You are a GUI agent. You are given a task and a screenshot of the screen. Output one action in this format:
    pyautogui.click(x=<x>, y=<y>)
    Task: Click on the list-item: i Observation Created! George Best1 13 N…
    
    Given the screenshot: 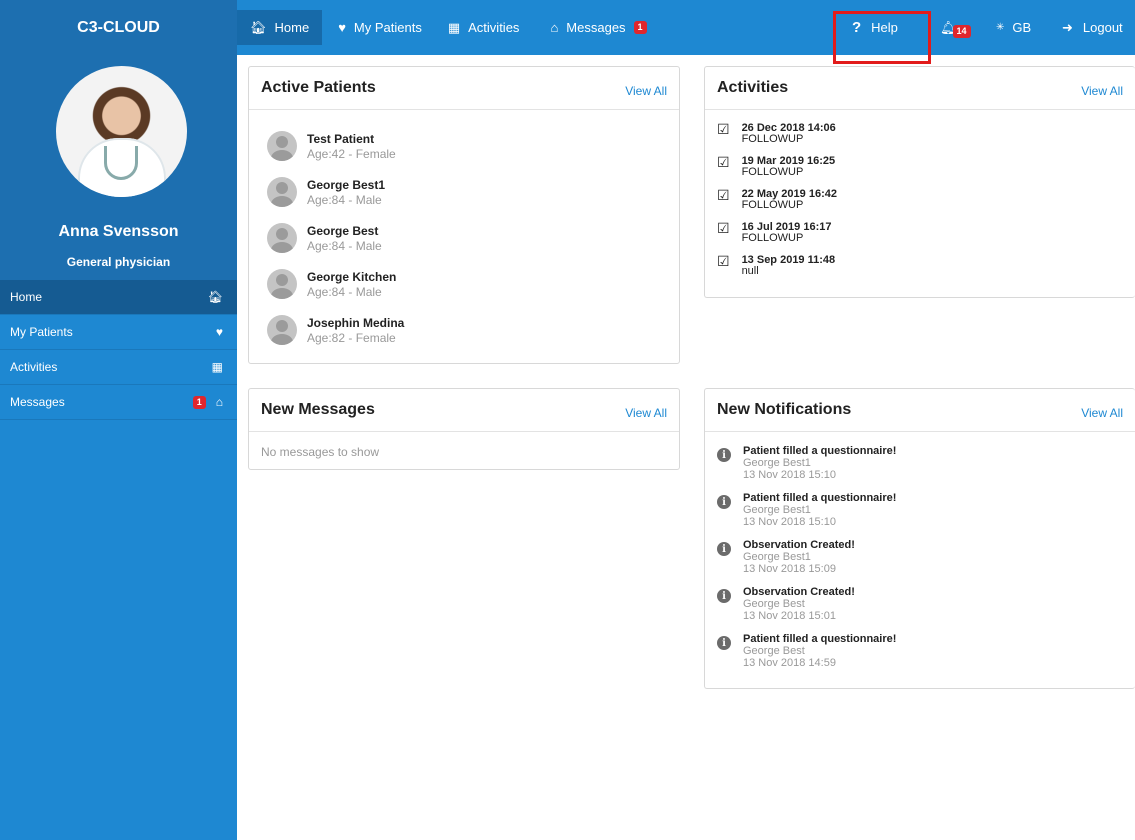 What is the action you would take?
    pyautogui.click(x=920, y=562)
    